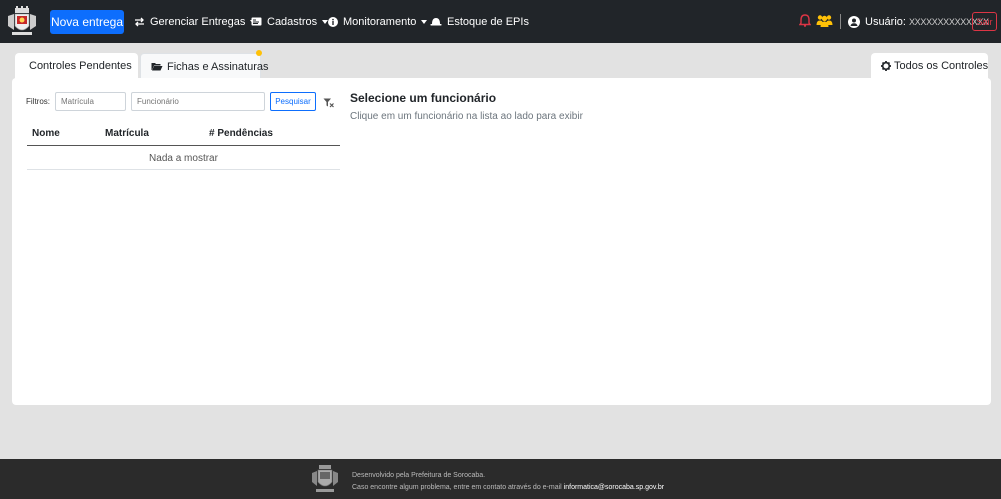 This screenshot has height=499, width=1001. Describe the element at coordinates (259, 53) in the screenshot. I see `notification-dot` at that location.